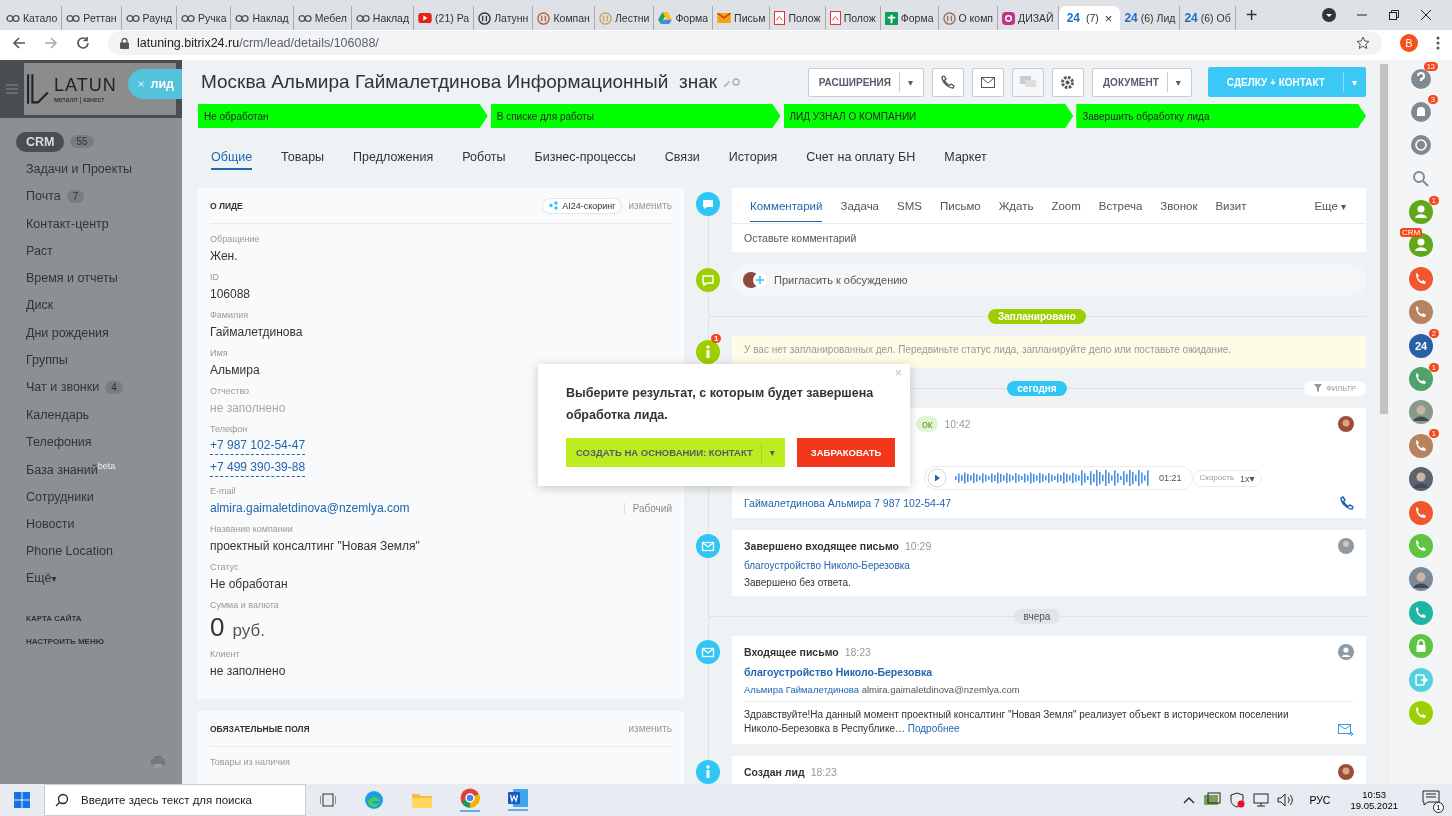 The height and width of the screenshot is (816, 1452). What do you see at coordinates (328, 800) in the screenshot?
I see `task-view-icon` at bounding box center [328, 800].